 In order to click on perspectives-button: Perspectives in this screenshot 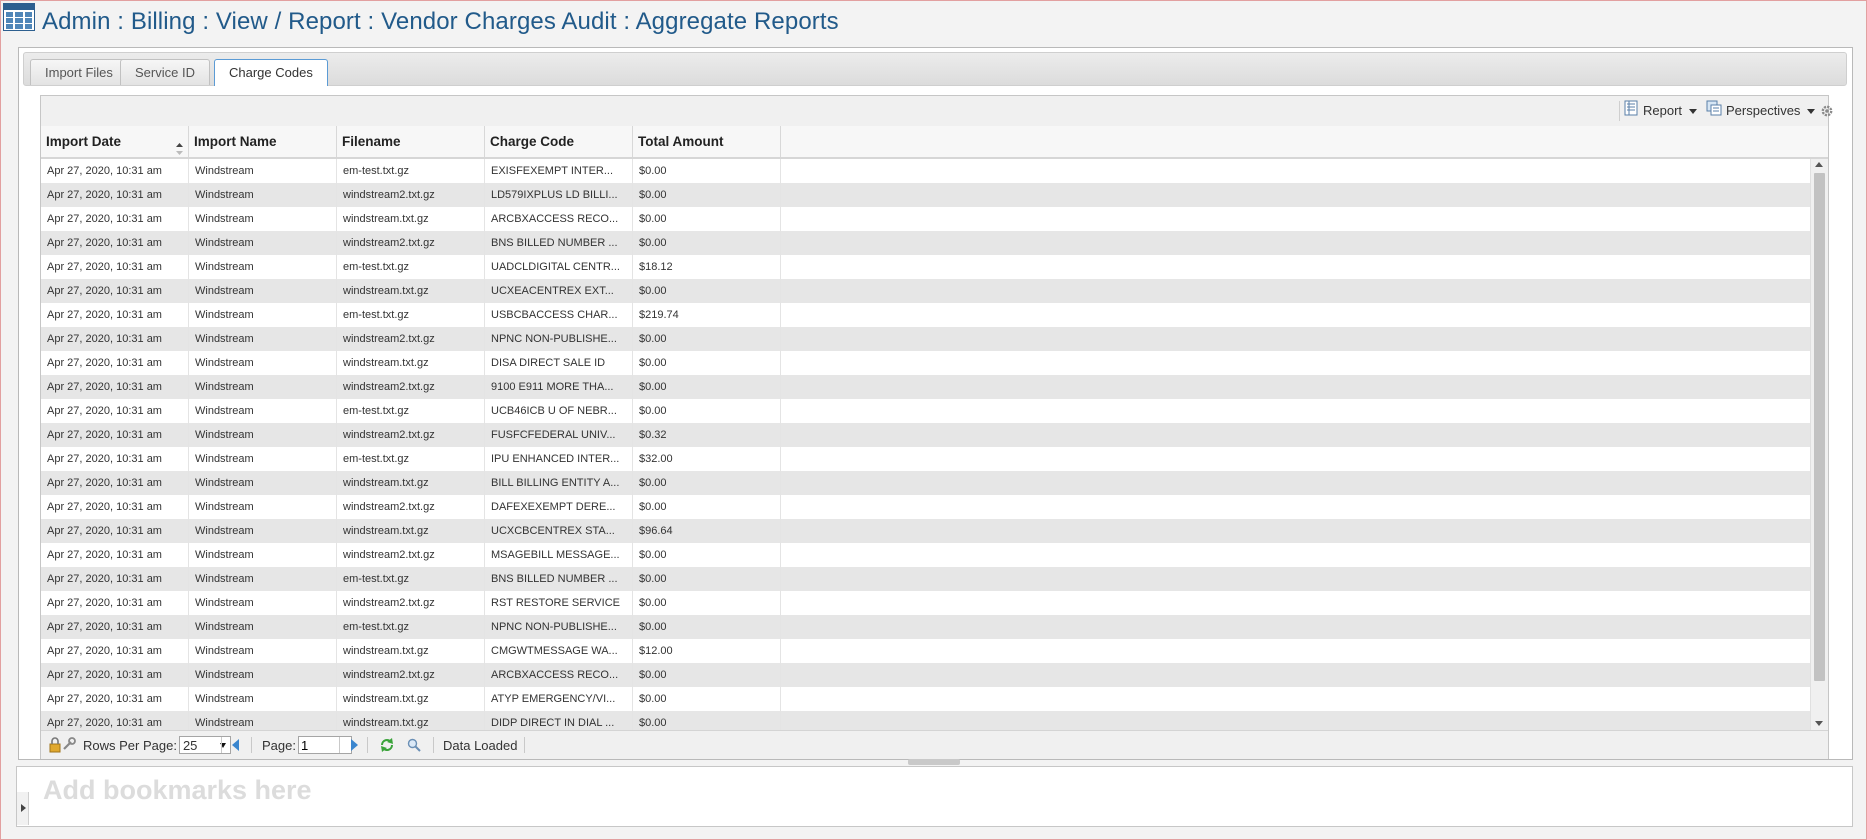, I will do `click(1761, 110)`.